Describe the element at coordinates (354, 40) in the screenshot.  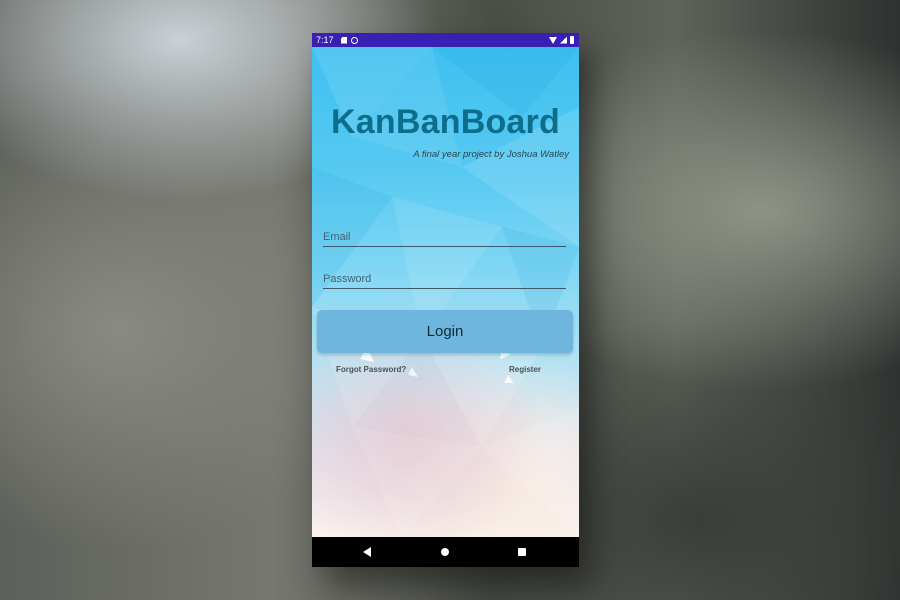
I see `sync-icon` at that location.